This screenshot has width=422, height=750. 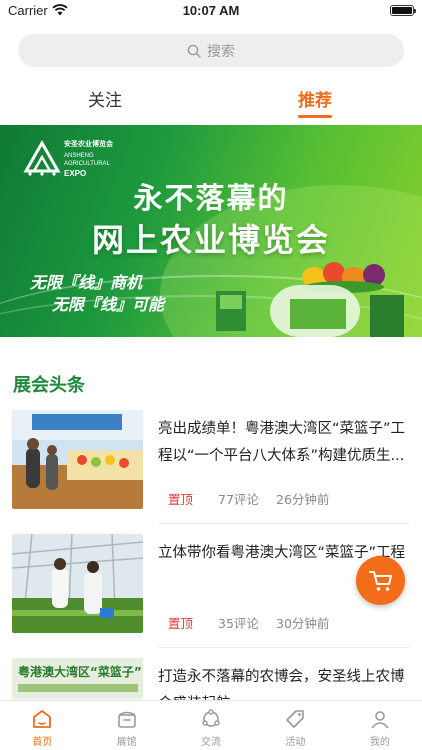 What do you see at coordinates (211, 742) in the screenshot?
I see `tab-community-label: 交流` at bounding box center [211, 742].